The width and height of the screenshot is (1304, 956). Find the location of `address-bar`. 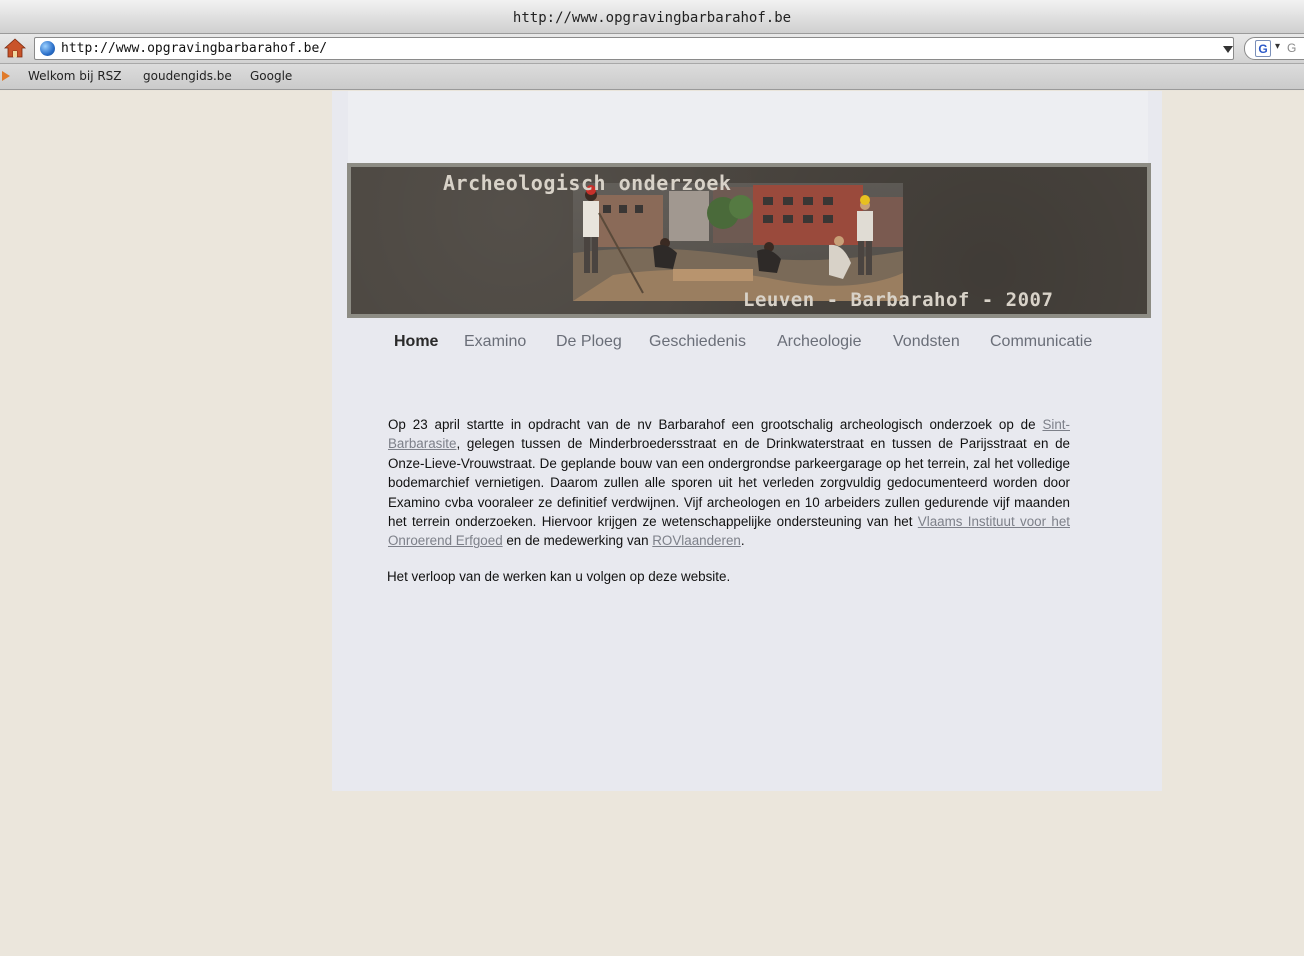

address-bar is located at coordinates (647, 48).